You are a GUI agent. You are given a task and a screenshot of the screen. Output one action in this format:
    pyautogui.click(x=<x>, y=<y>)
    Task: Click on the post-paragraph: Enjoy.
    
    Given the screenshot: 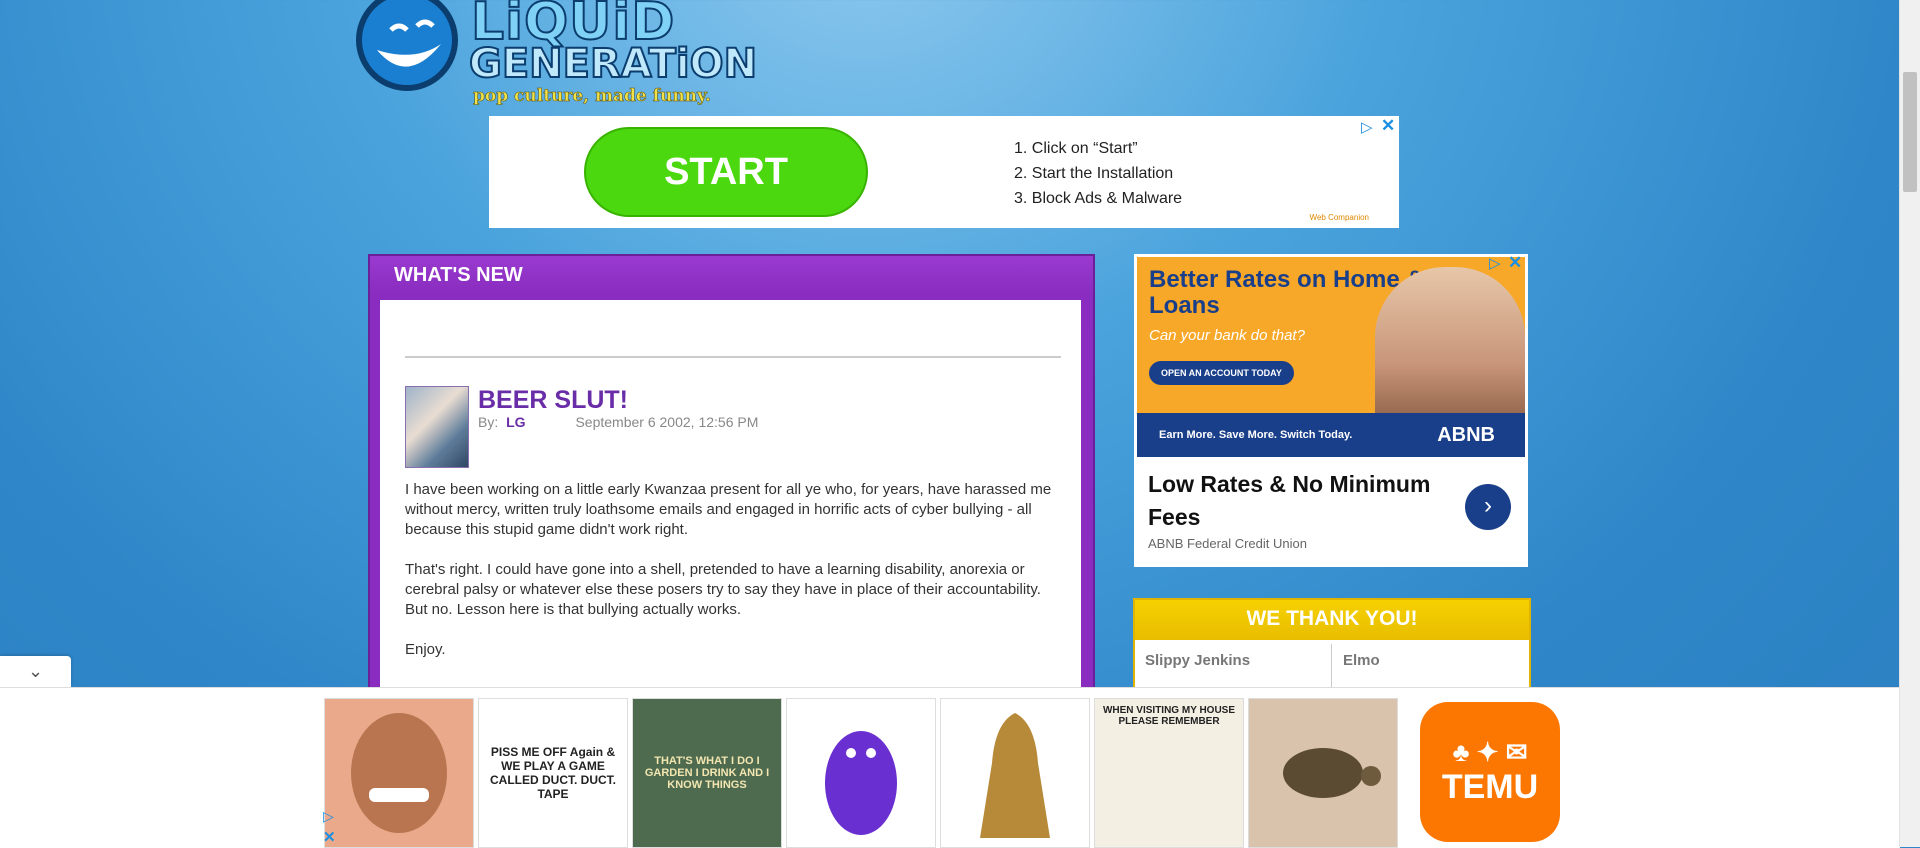 What is the action you would take?
    pyautogui.click(x=425, y=649)
    